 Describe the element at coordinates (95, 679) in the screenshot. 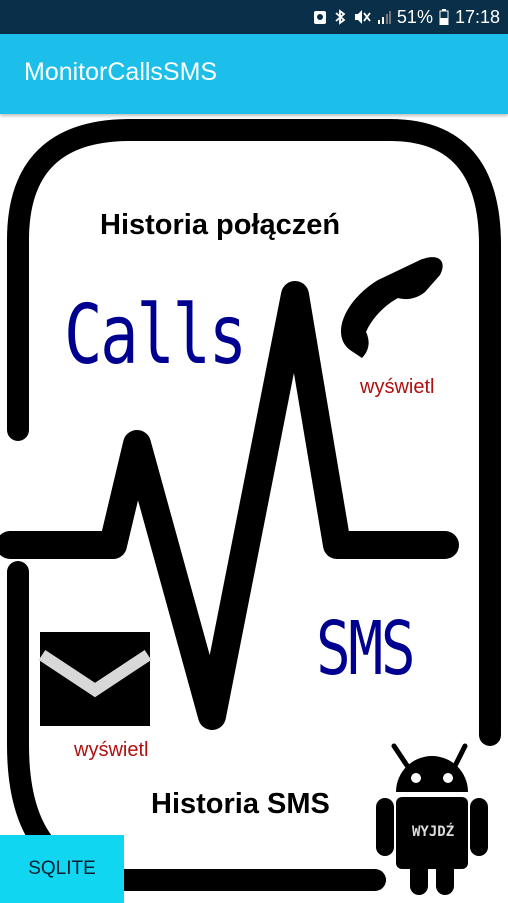

I see `envelope-icon` at that location.